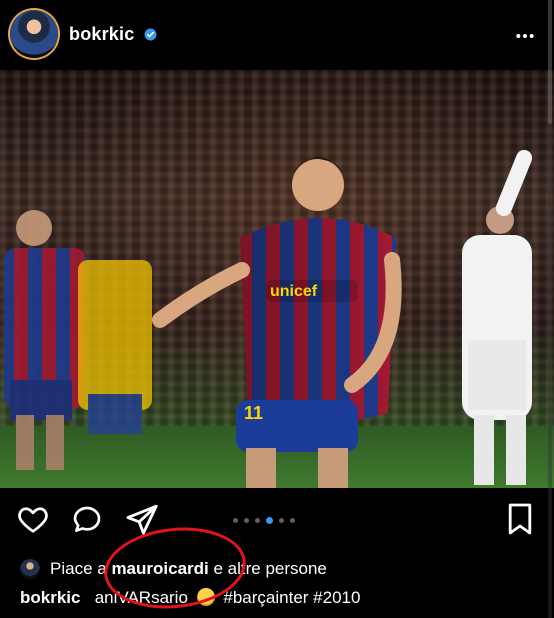 This screenshot has height=618, width=554. What do you see at coordinates (87, 520) in the screenshot?
I see `comment-bubble-icon` at bounding box center [87, 520].